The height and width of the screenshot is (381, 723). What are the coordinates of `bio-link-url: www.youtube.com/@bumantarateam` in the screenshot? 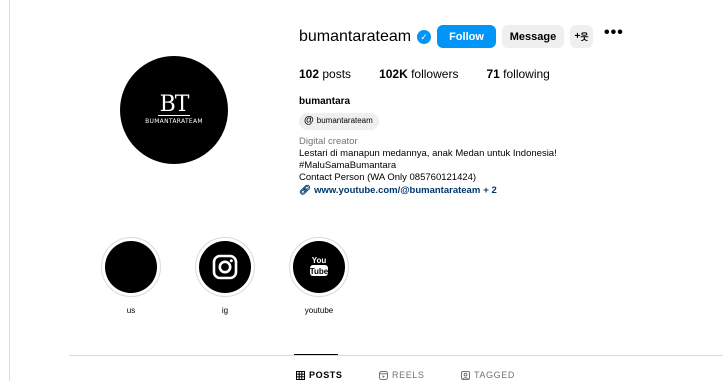 It's located at (397, 191).